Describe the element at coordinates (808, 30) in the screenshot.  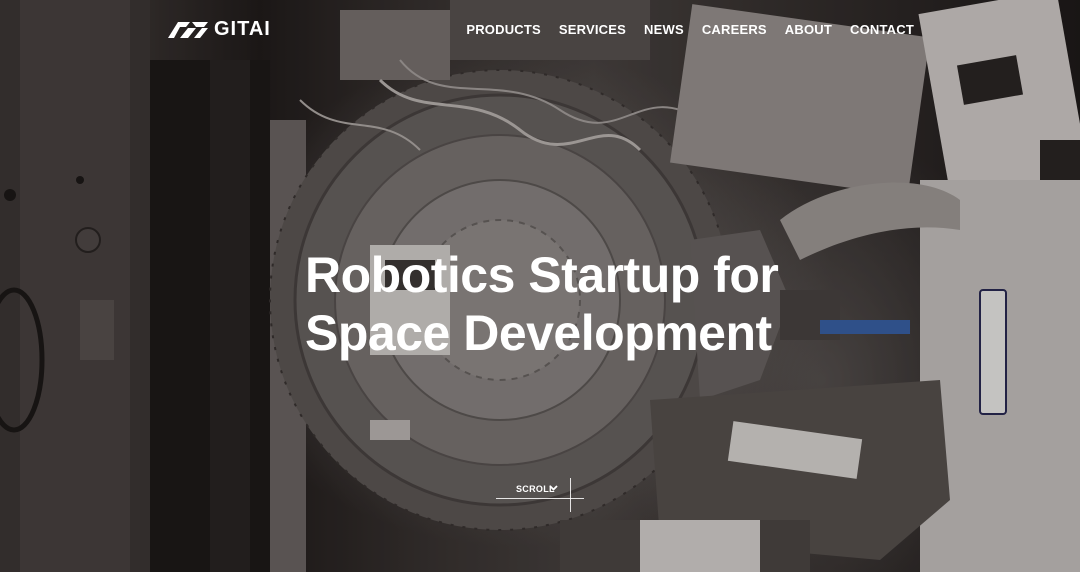
I see `nav-item-about: ABOUT` at that location.